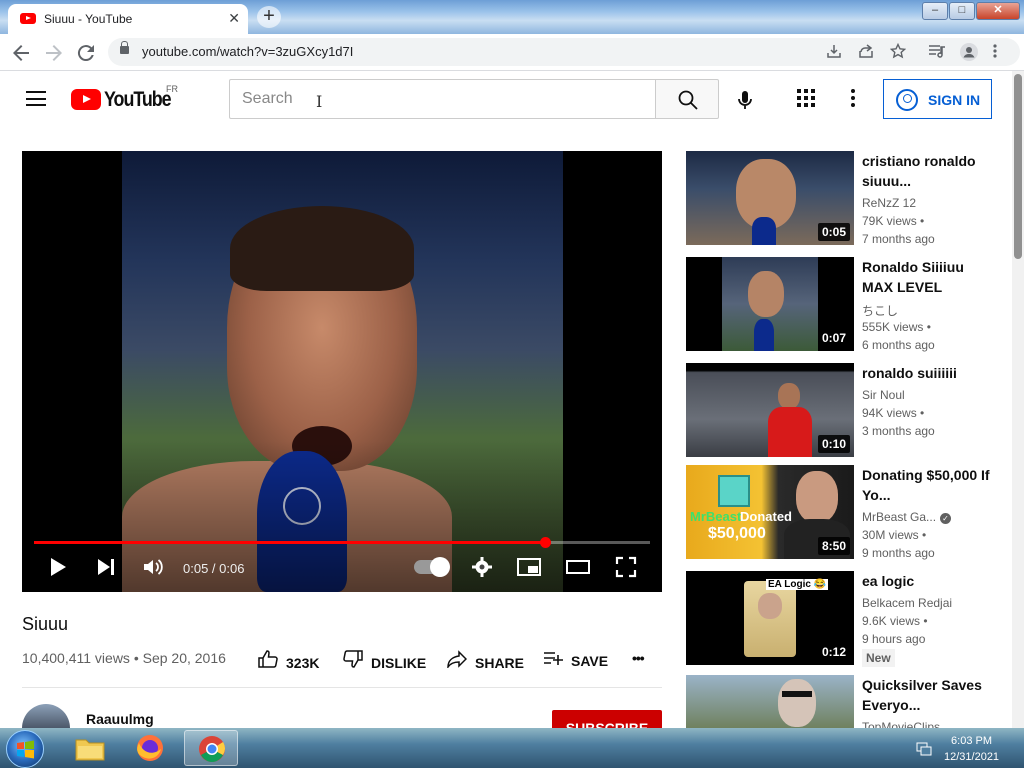 This screenshot has width=1024, height=768. What do you see at coordinates (935, 11) in the screenshot?
I see `minimize-button: –` at bounding box center [935, 11].